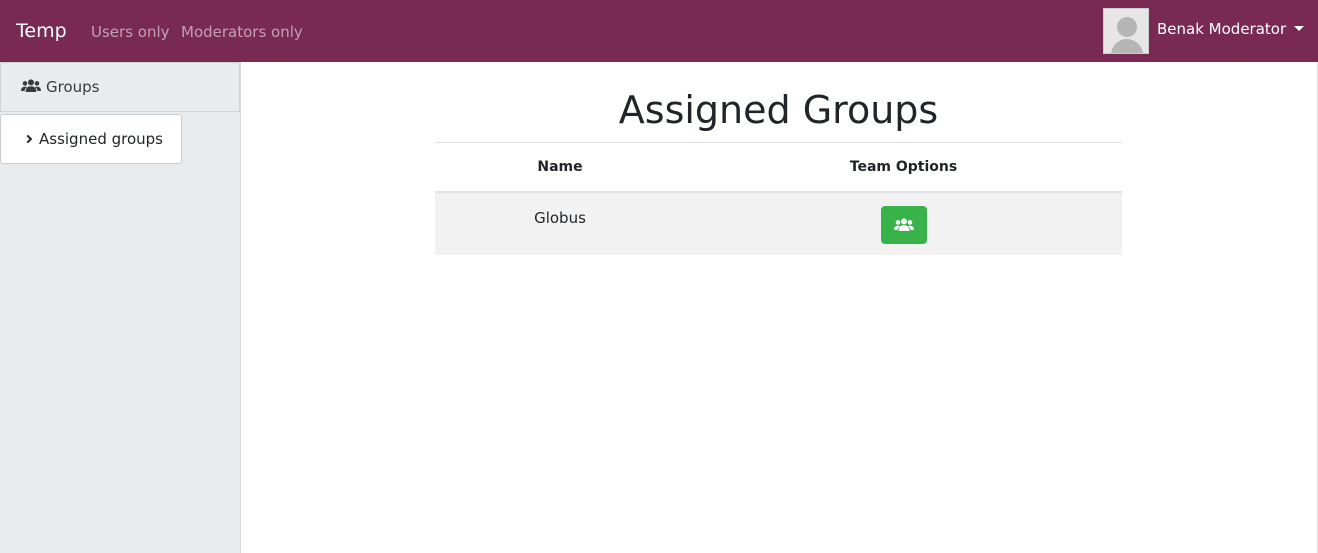 The image size is (1318, 553). What do you see at coordinates (1299, 28) in the screenshot?
I see `caret-down-icon` at bounding box center [1299, 28].